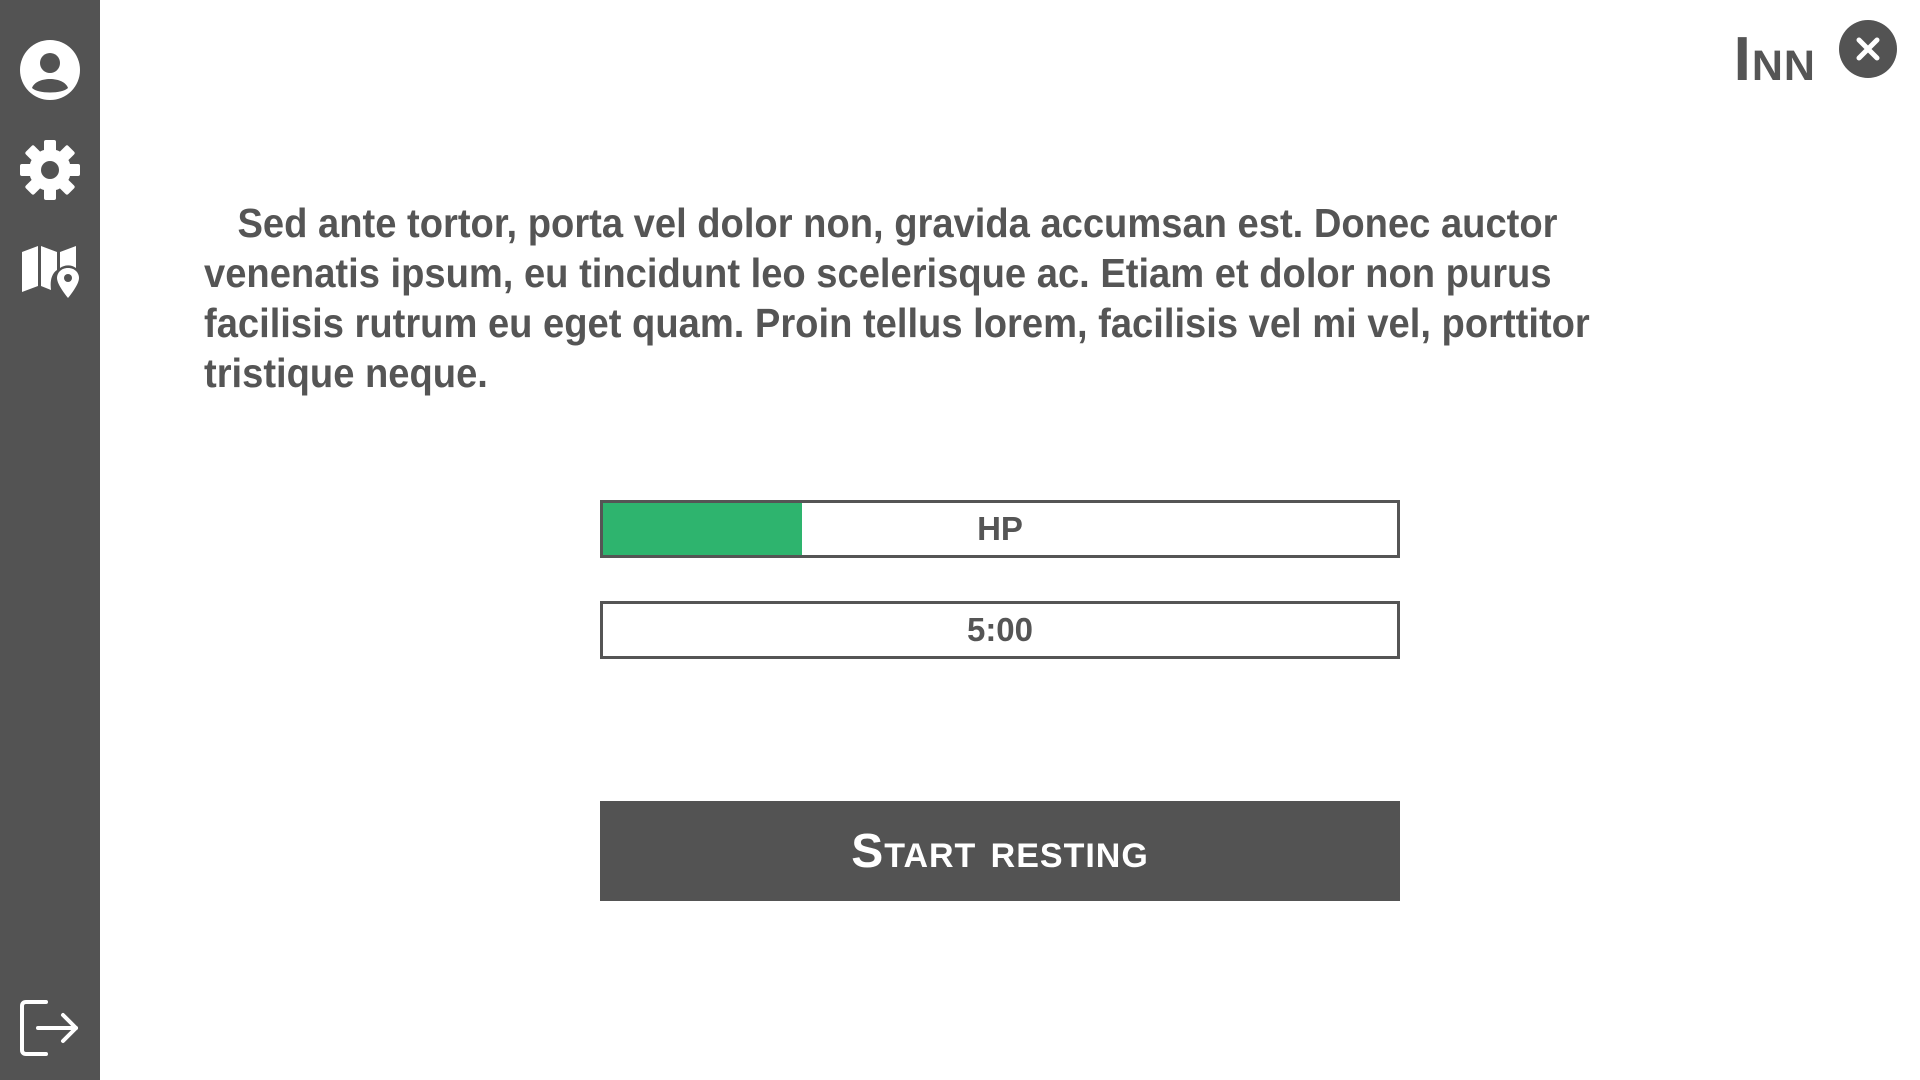 This screenshot has width=1920, height=1080. I want to click on profile-button, so click(50, 70).